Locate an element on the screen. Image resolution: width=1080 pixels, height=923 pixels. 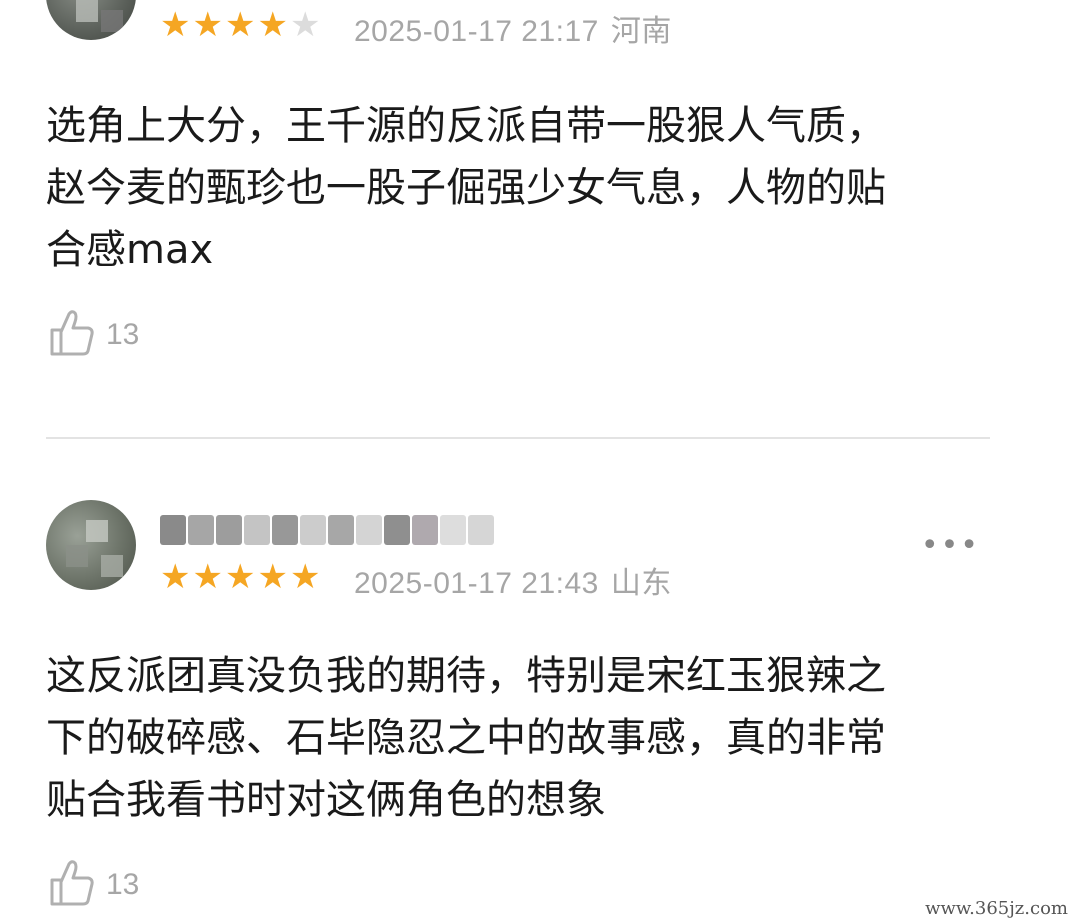
review-text-line: 合感max is located at coordinates (130, 250).